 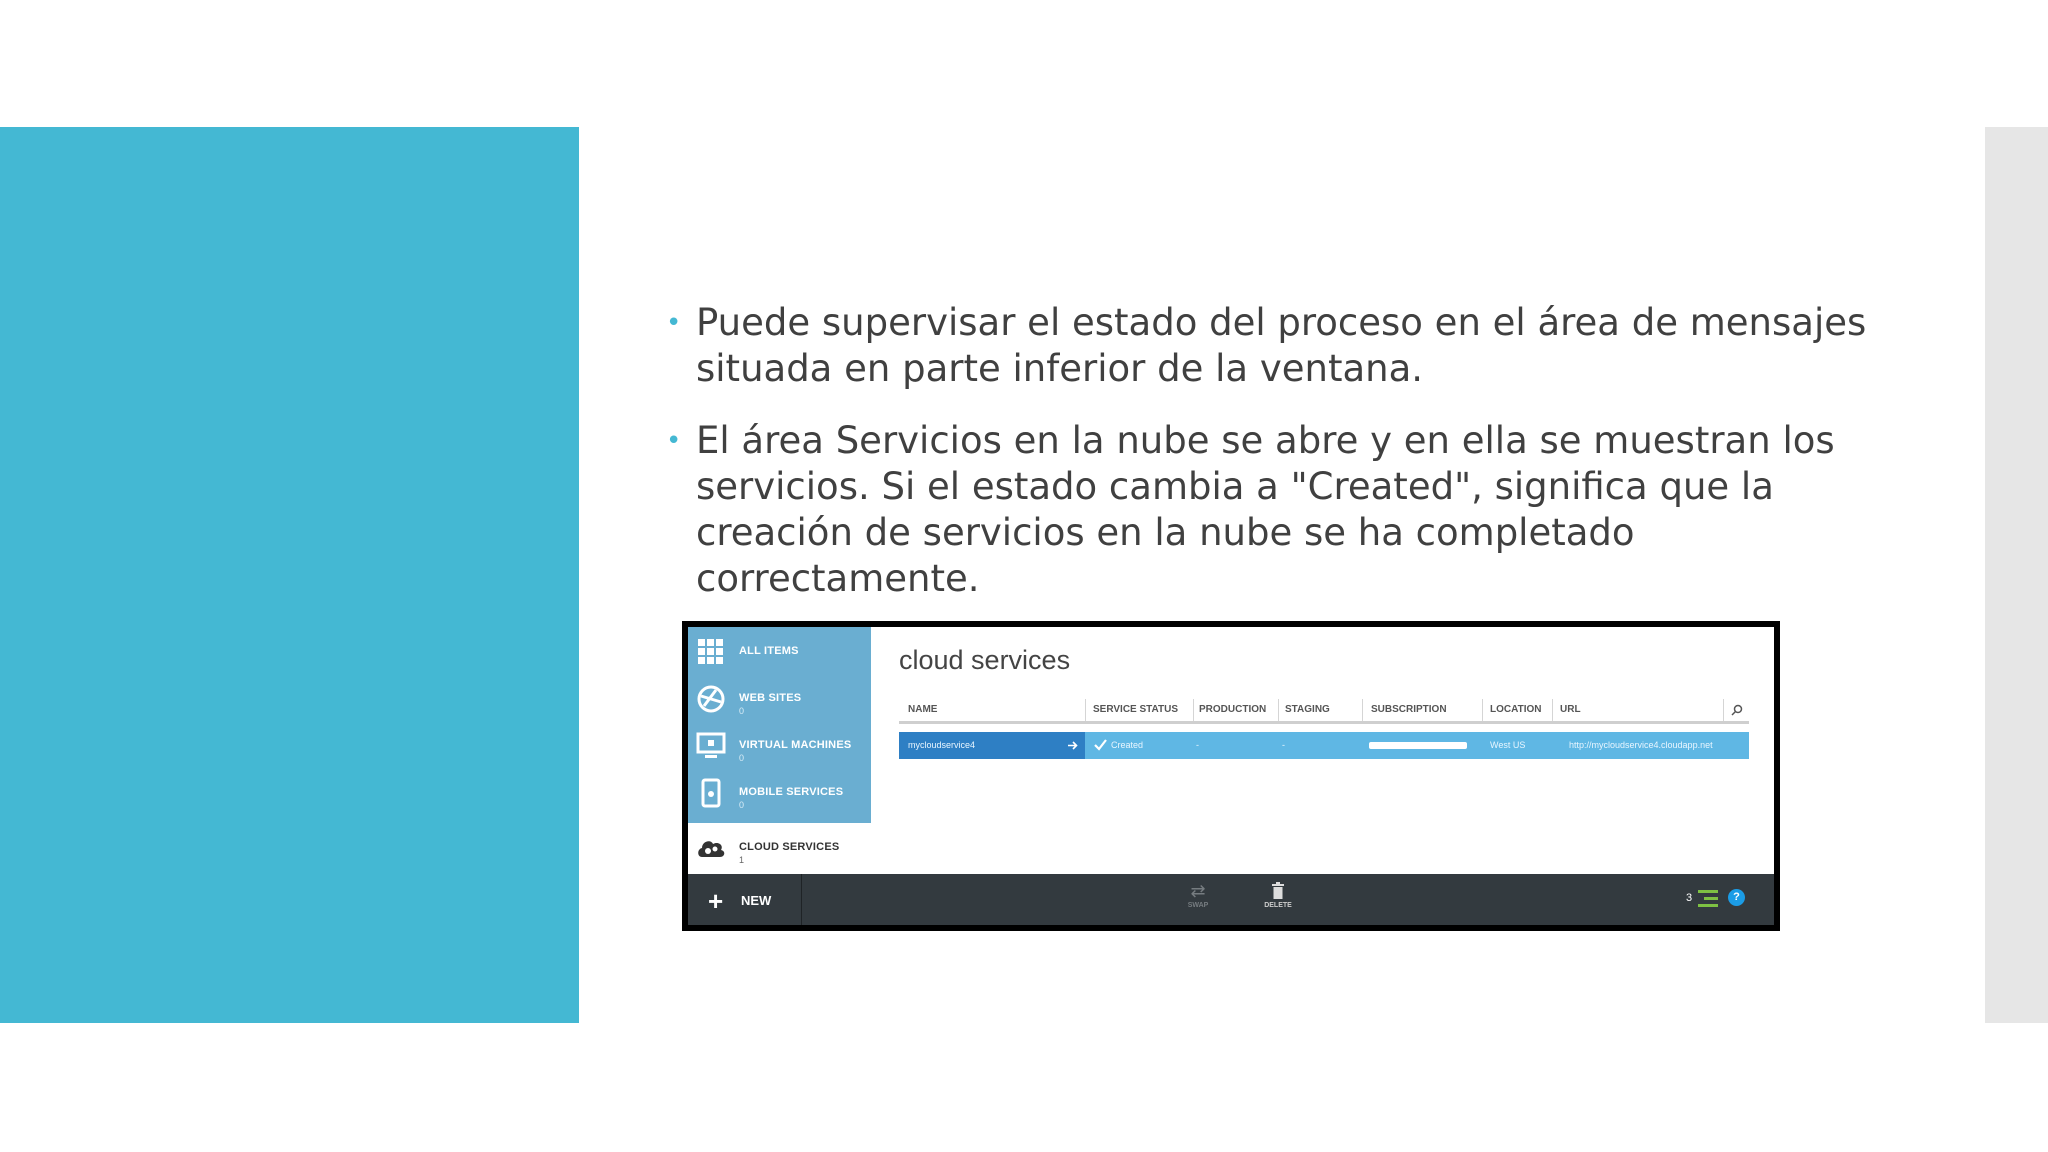 What do you see at coordinates (769, 651) in the screenshot?
I see `nav-label: ALL ITEMS` at bounding box center [769, 651].